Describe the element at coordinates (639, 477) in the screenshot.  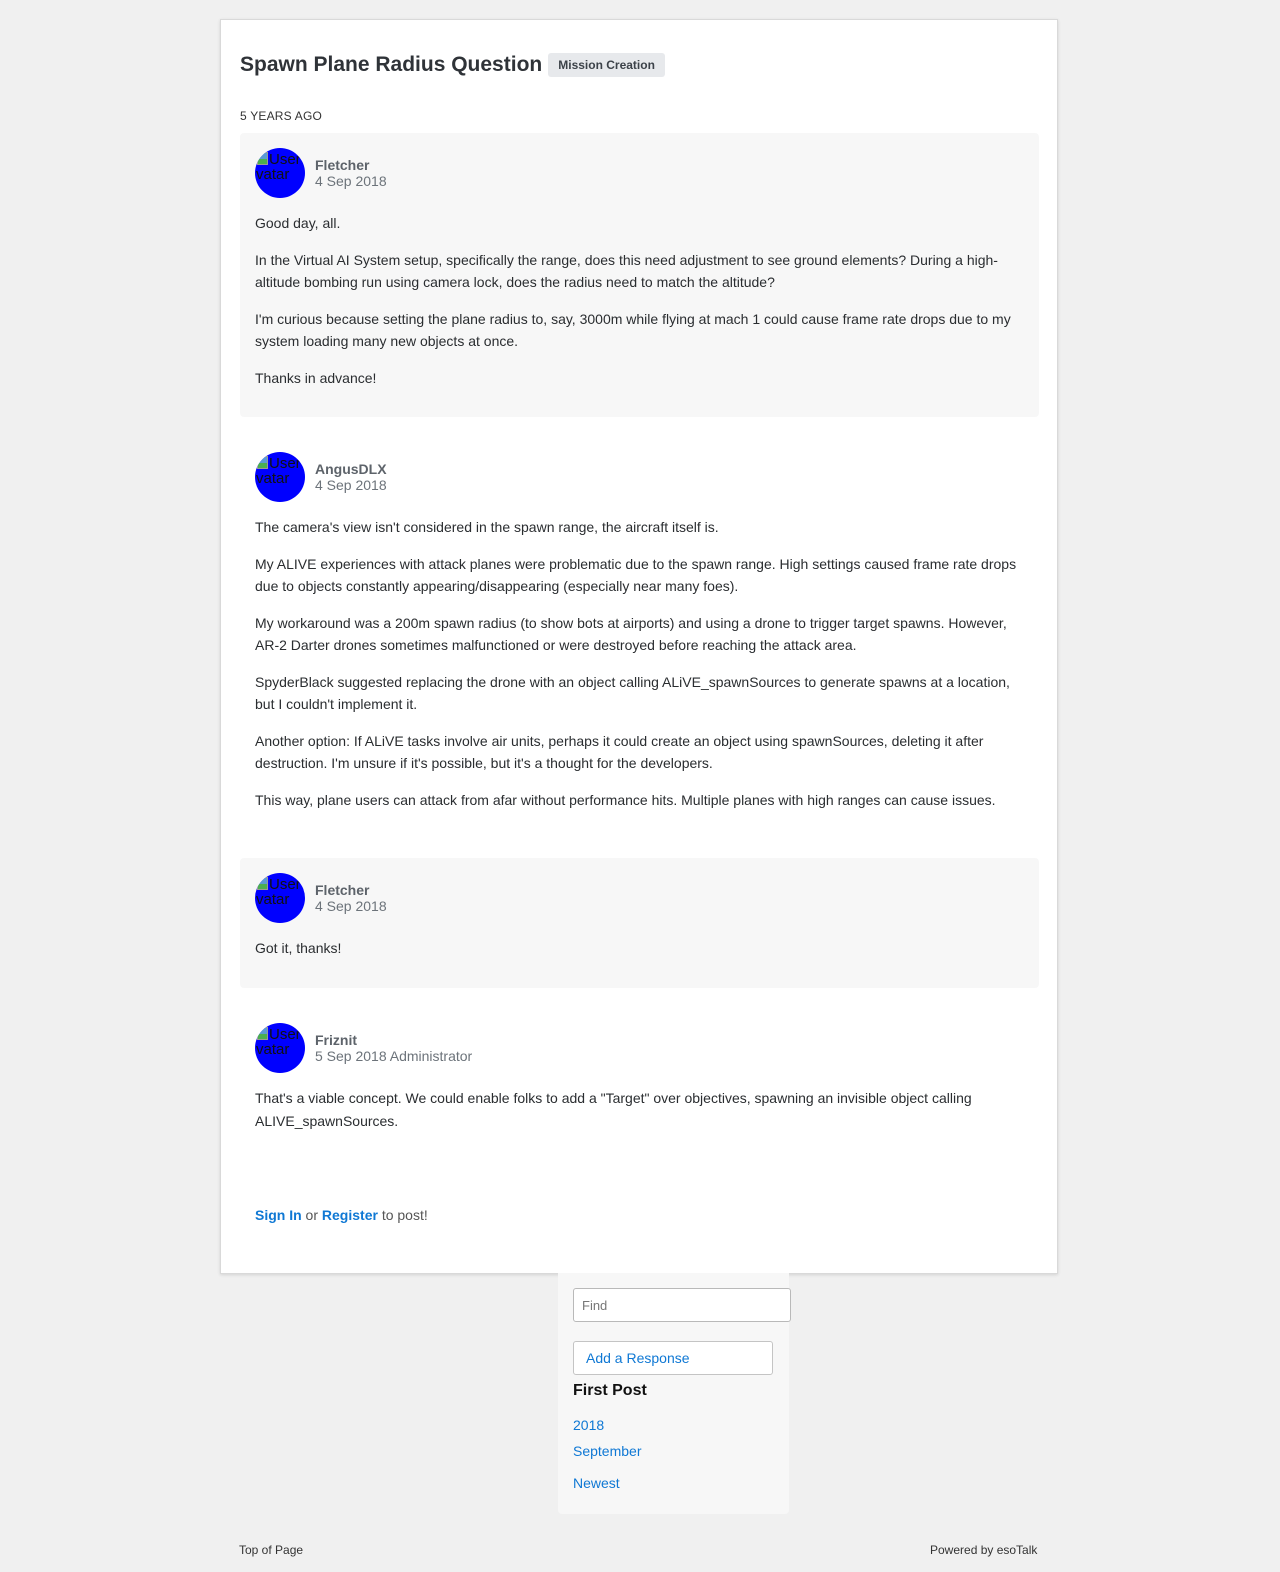
I see `post-header: User Avatar AngusDLX 4 Sep 2018` at that location.